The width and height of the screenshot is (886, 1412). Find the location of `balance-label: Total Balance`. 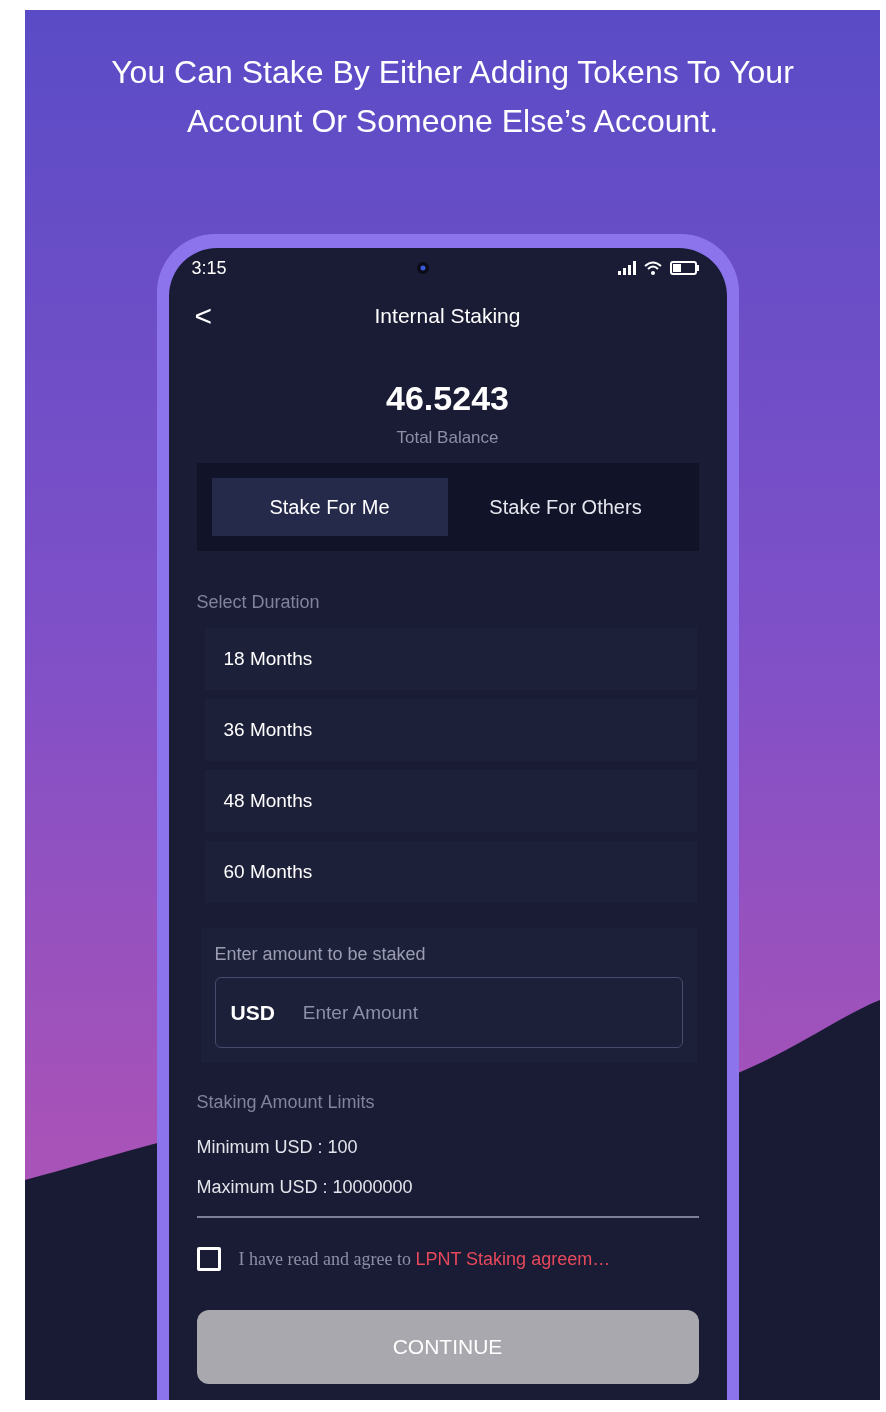

balance-label: Total Balance is located at coordinates (447, 438).